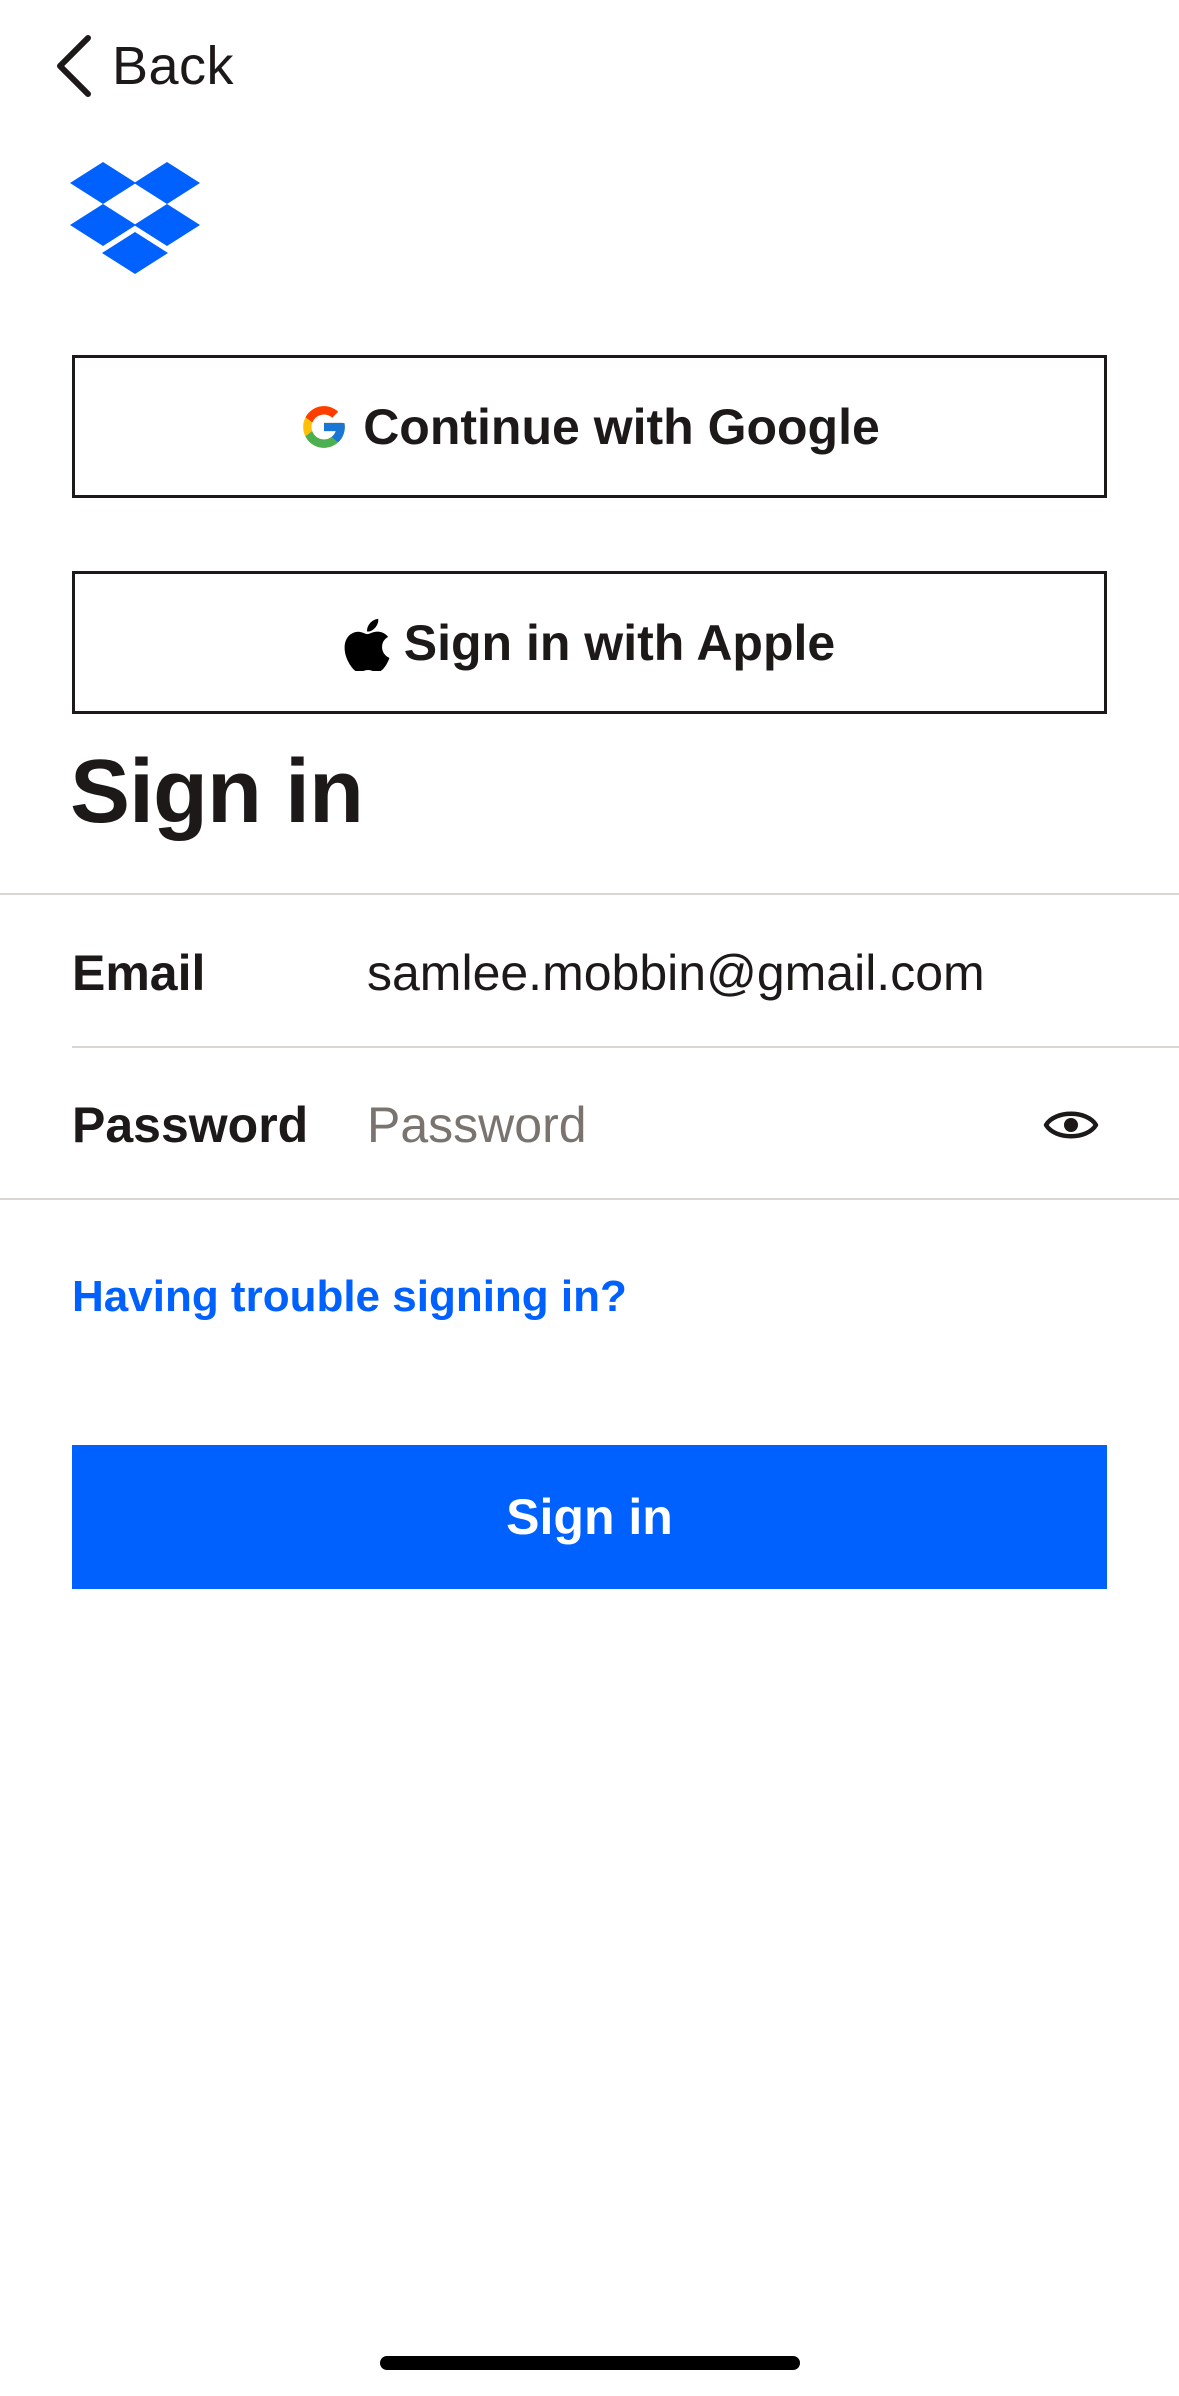  I want to click on password-row: Password, so click(625, 1125).